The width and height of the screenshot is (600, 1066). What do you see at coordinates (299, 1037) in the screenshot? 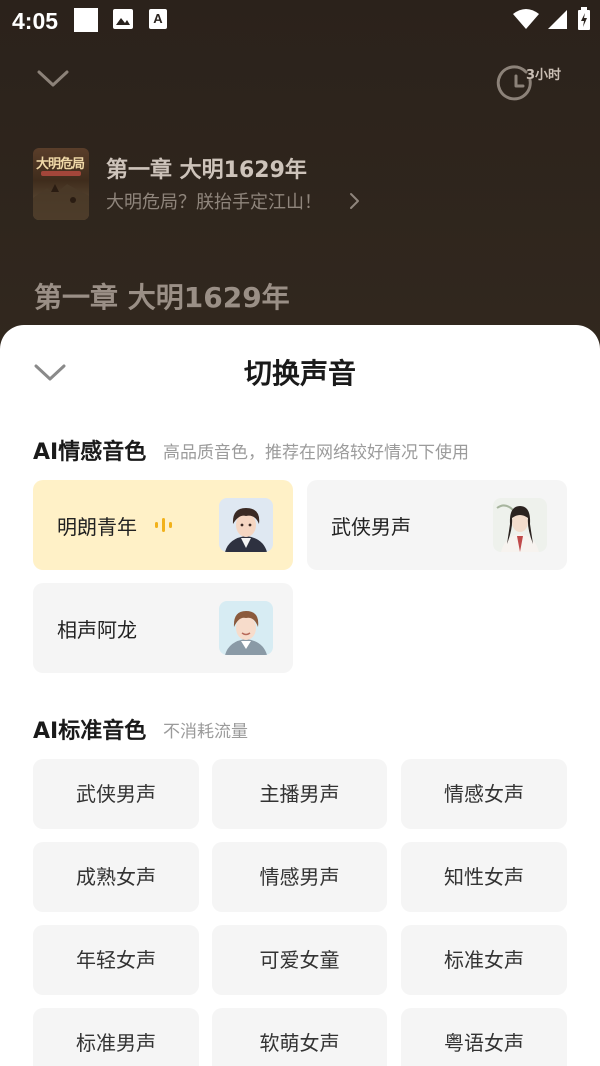
I see `voice-option-ruanmeng-nvsheng: 软萌女声` at bounding box center [299, 1037].